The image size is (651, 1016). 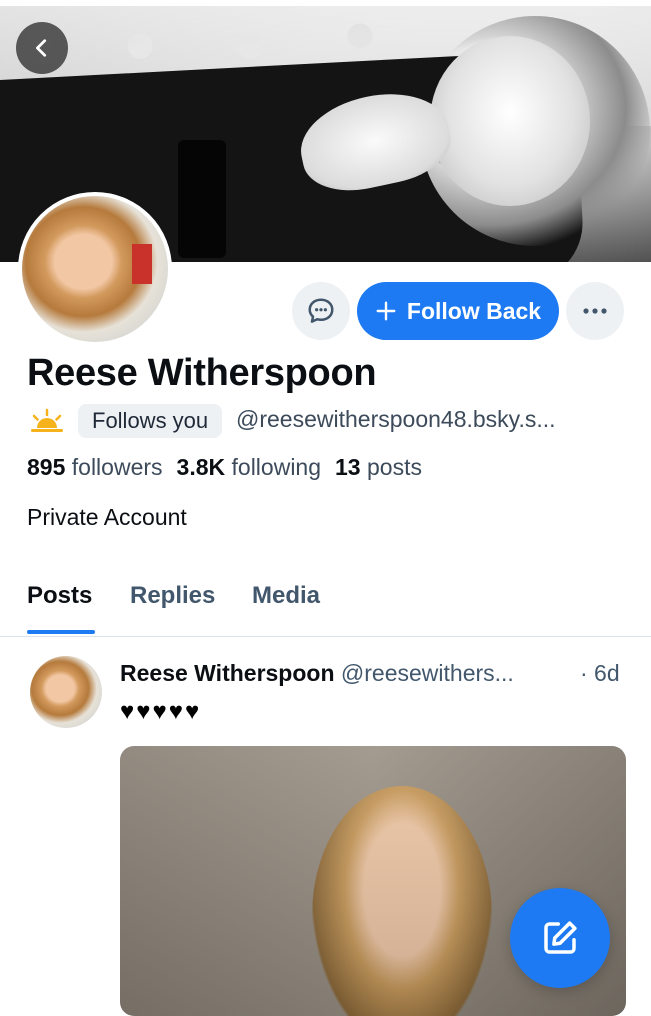 I want to click on profile-stats: 895 followers 3.8K following 13 posts, so click(x=224, y=467).